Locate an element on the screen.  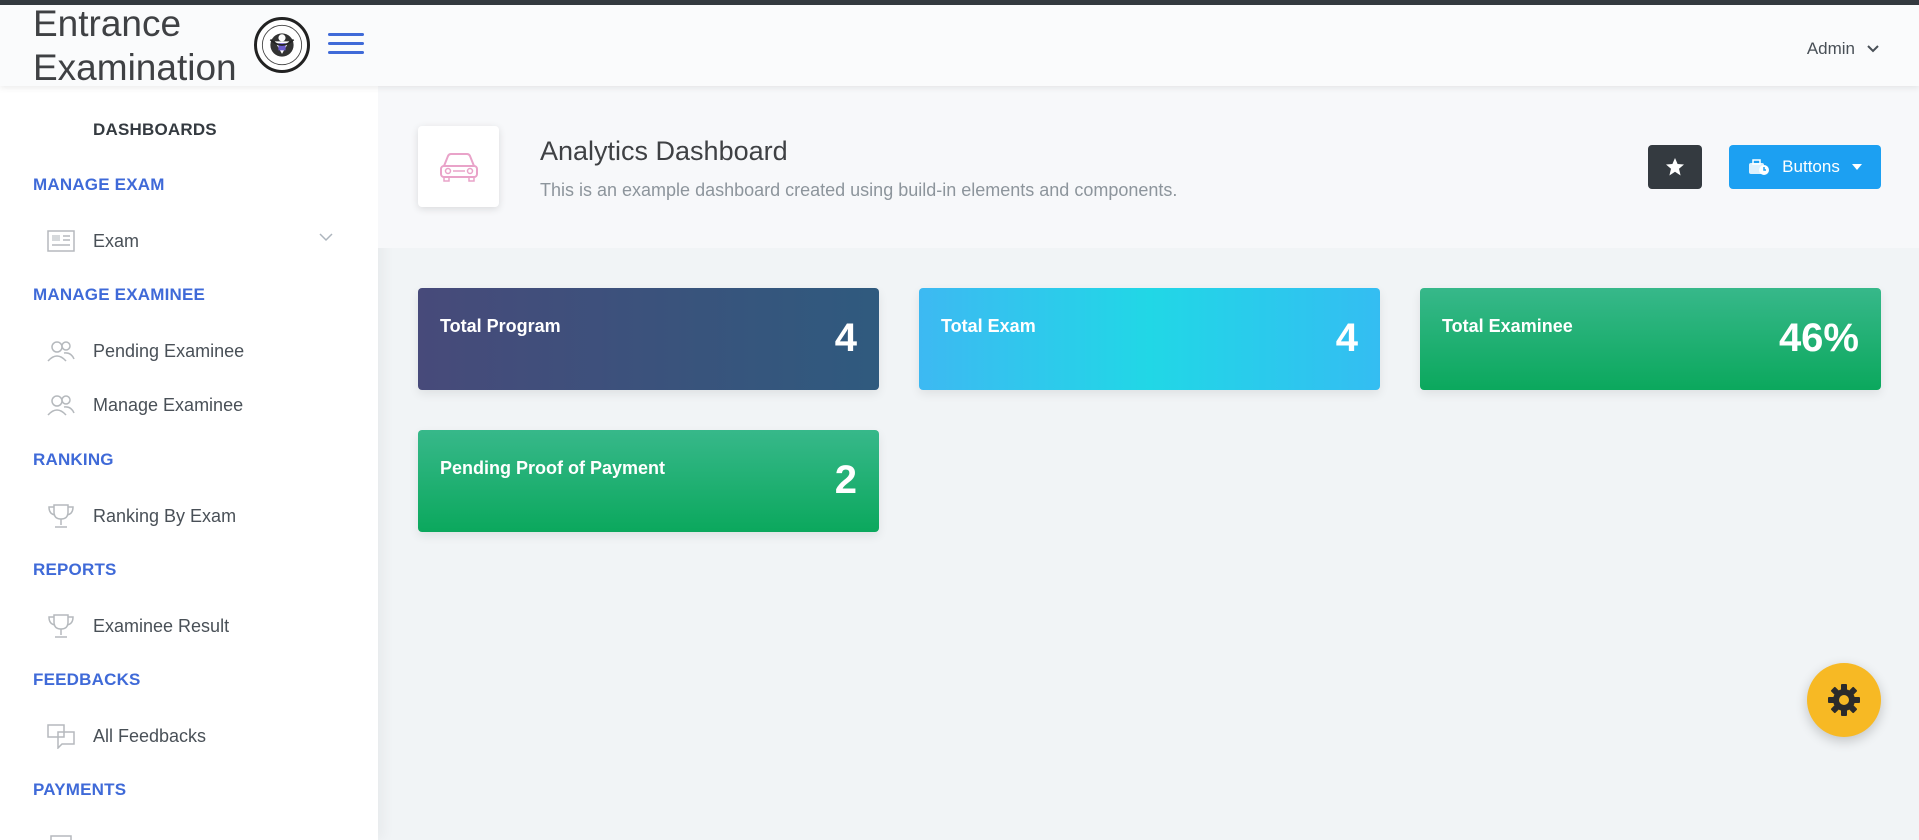
school-seal-logo is located at coordinates (282, 45).